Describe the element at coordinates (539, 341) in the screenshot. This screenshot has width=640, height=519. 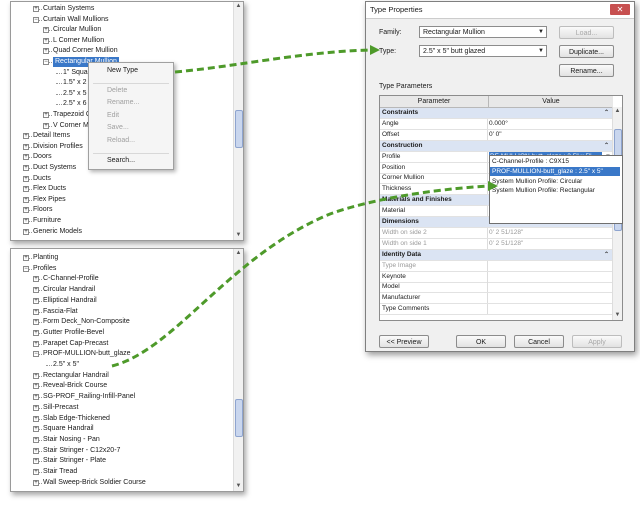
I see `cancel-button: Cancel` at that location.